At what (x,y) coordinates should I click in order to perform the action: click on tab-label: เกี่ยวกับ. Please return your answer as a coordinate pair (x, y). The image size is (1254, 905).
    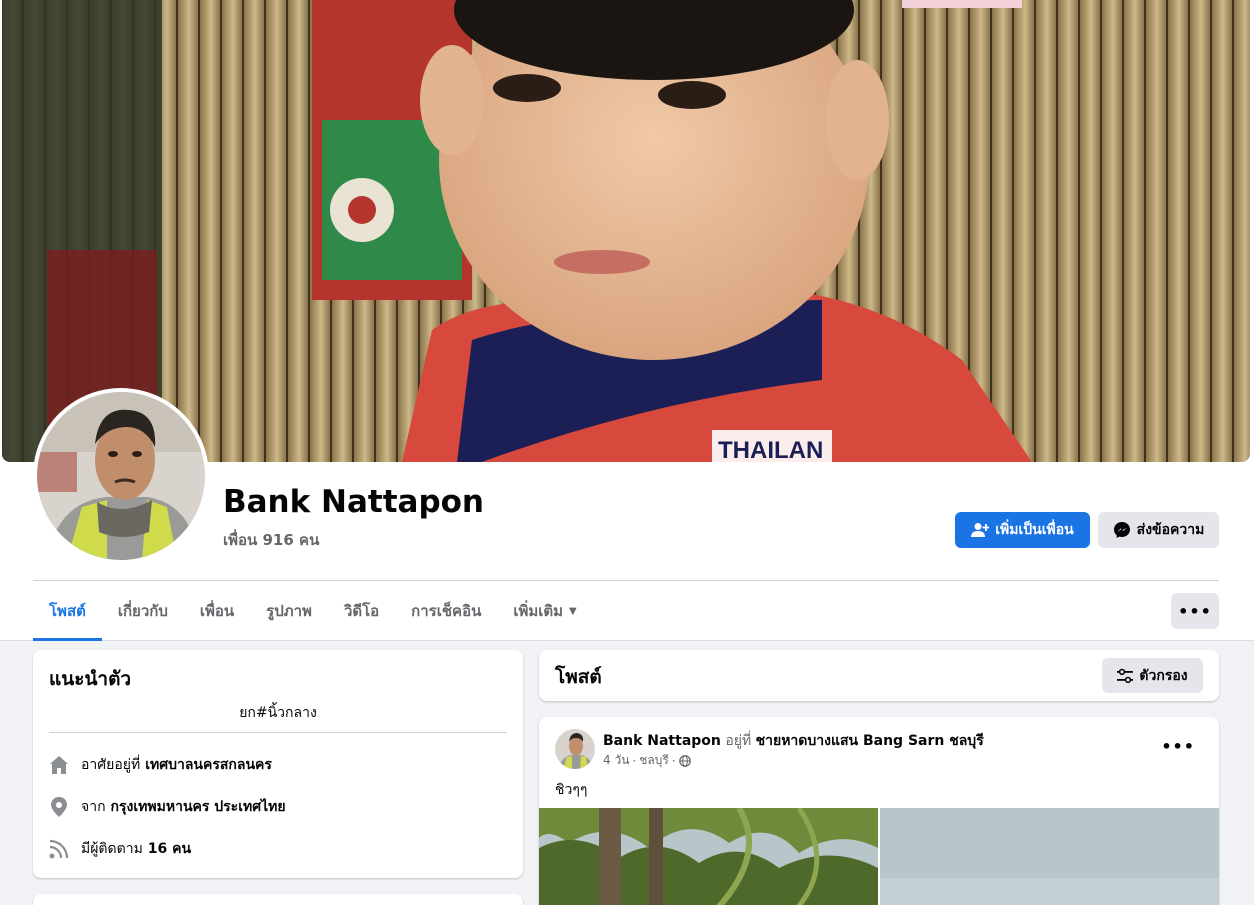
    Looking at the image, I should click on (142, 611).